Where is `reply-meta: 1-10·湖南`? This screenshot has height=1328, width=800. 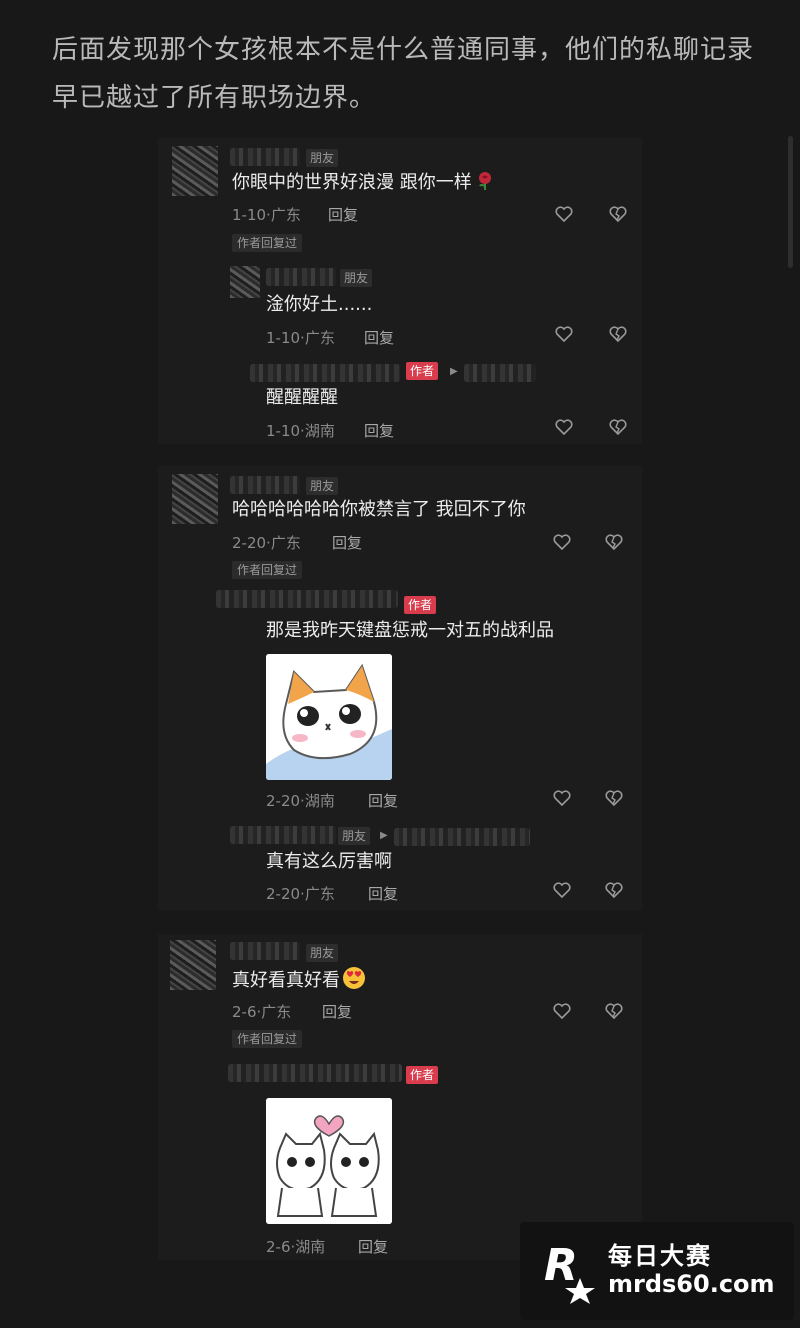
reply-meta: 1-10·湖南 is located at coordinates (300, 431).